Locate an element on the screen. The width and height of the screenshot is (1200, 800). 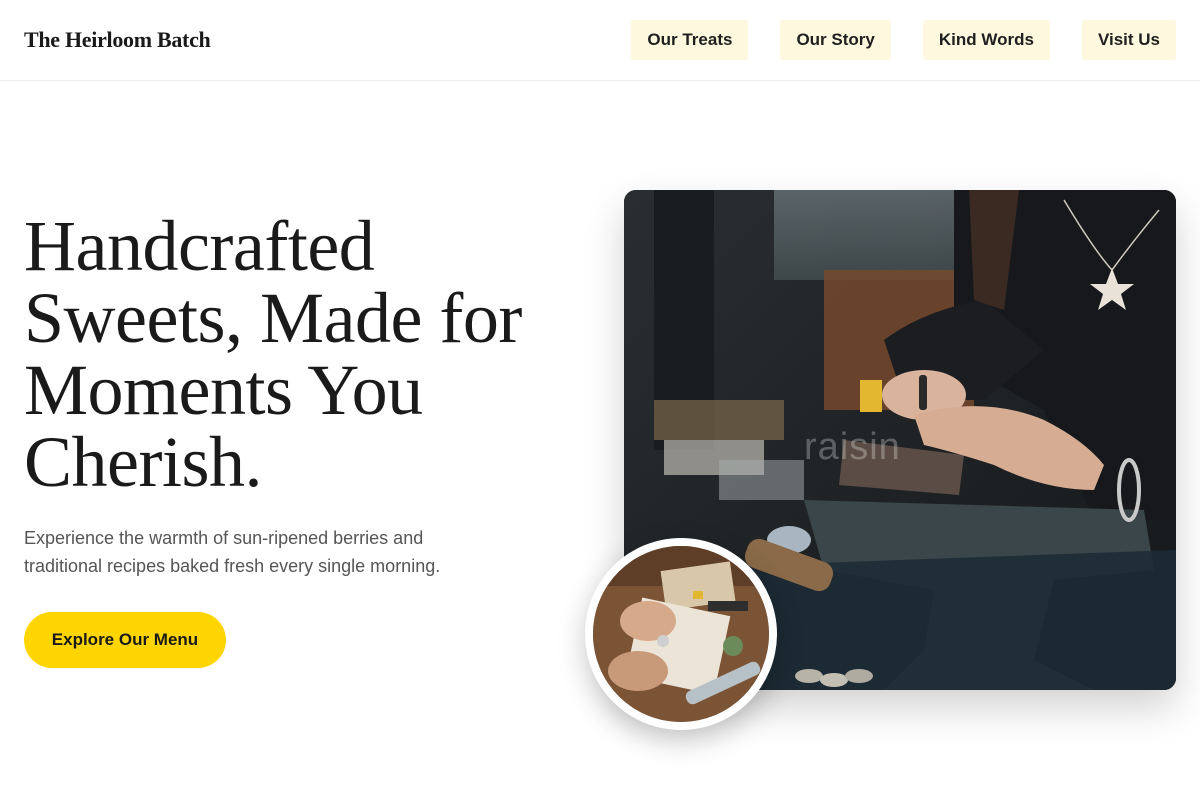
explore-menu-button: Explore Our Menu is located at coordinates (125, 640).